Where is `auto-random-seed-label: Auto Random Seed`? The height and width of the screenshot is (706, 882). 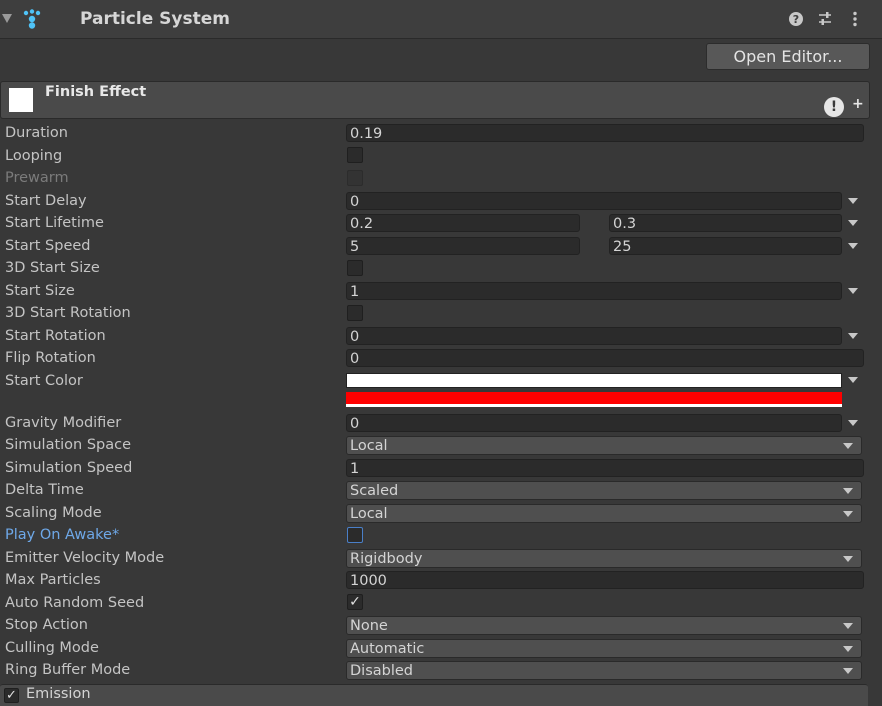 auto-random-seed-label: Auto Random Seed is located at coordinates (75, 603).